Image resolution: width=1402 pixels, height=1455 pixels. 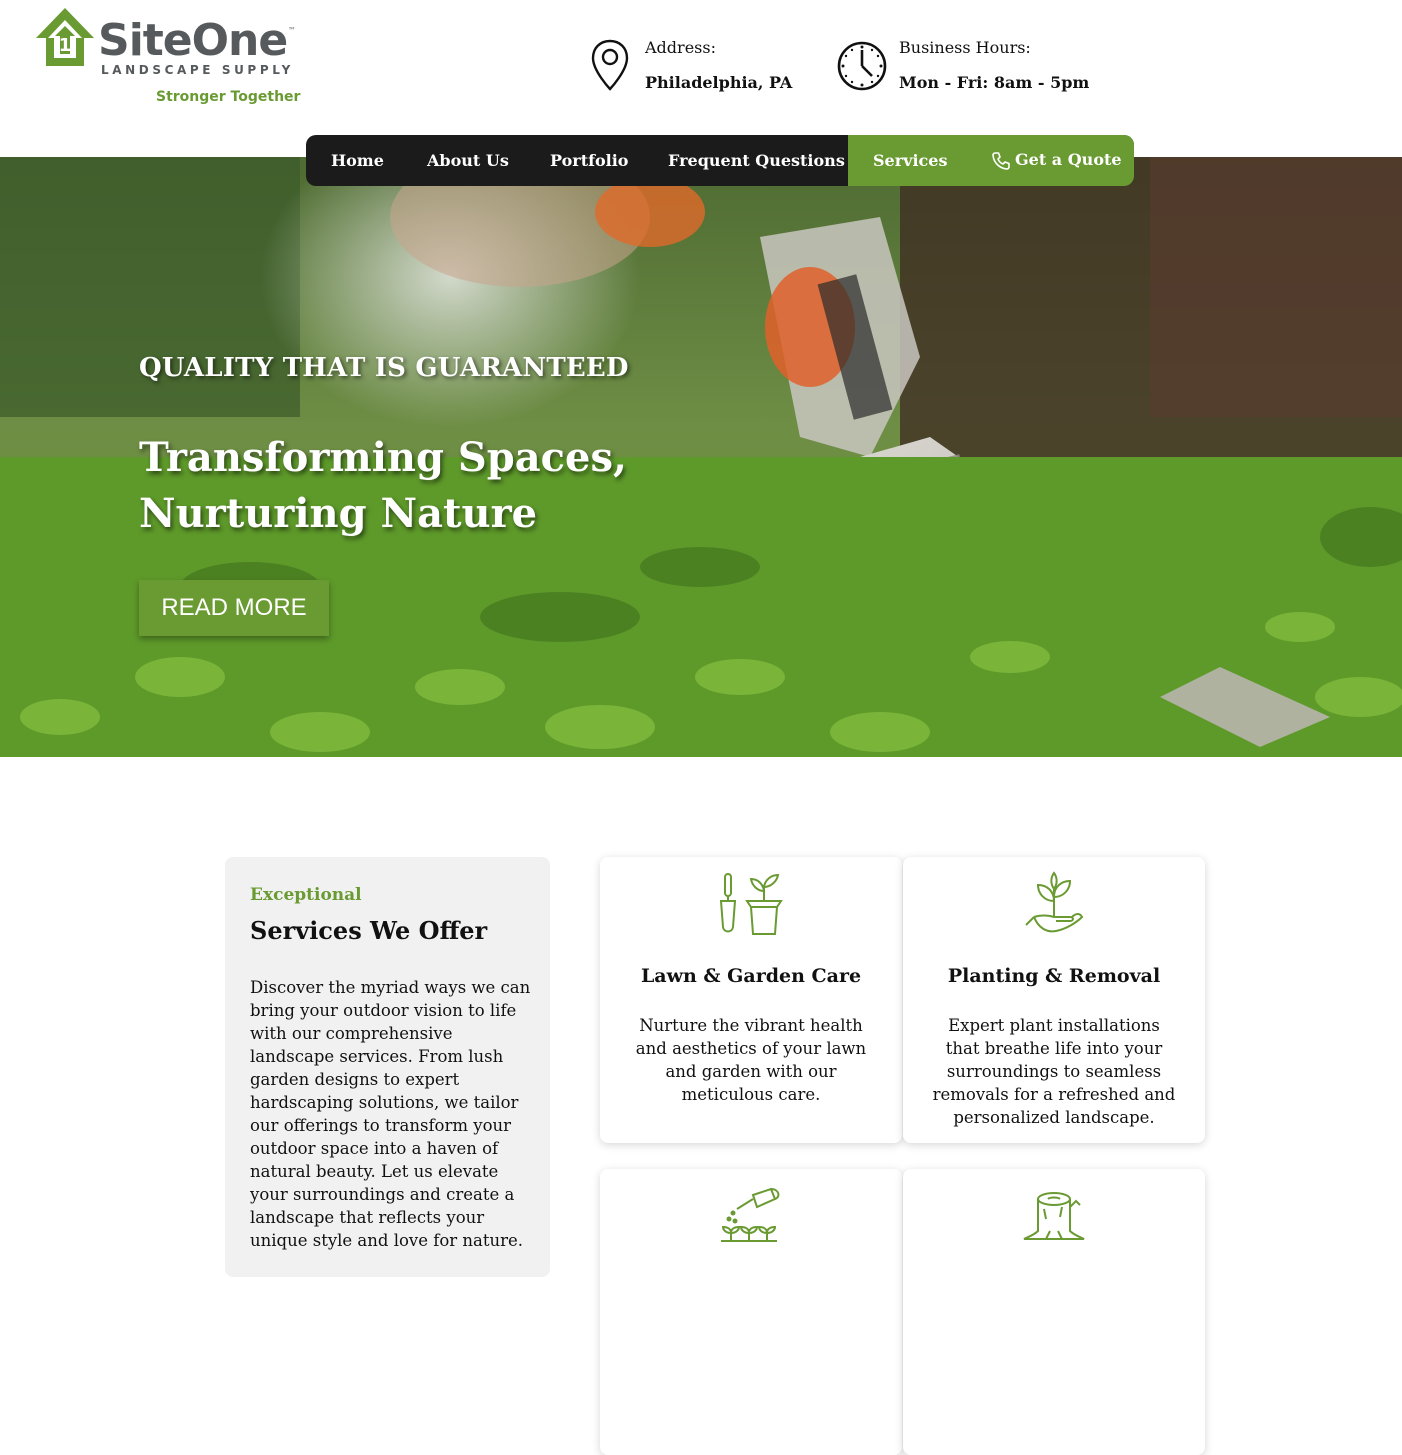 I want to click on get-a-quote-button: Get a Quote, so click(x=1056, y=160).